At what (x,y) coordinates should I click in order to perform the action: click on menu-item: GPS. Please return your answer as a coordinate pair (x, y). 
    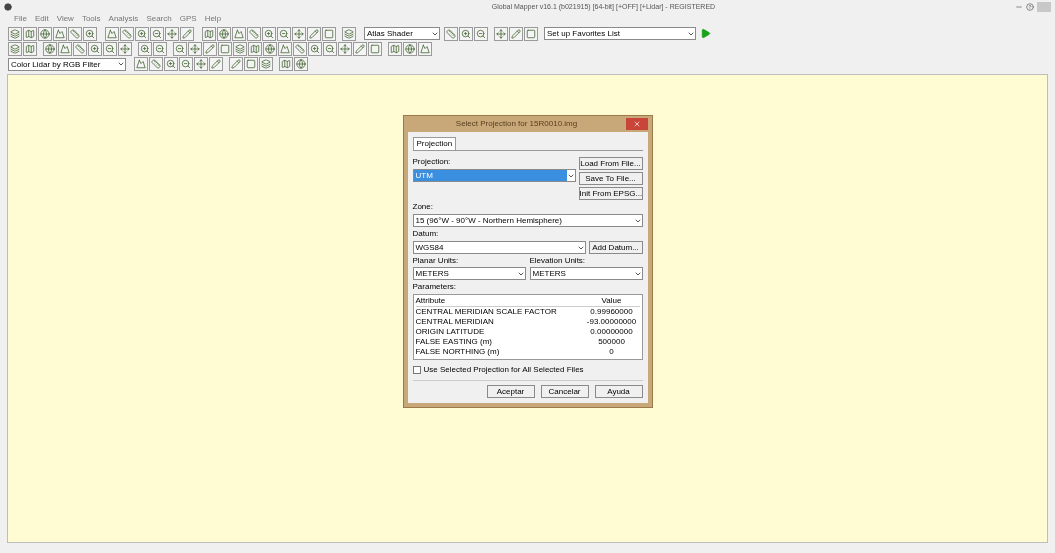
    Looking at the image, I should click on (188, 19).